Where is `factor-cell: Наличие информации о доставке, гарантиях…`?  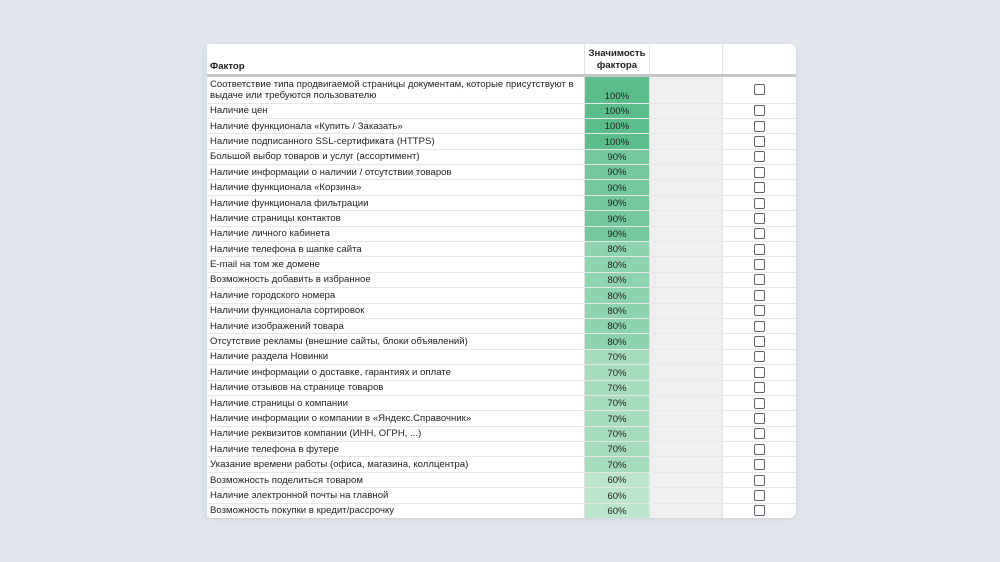 factor-cell: Наличие информации о доставке, гарантиях… is located at coordinates (396, 372).